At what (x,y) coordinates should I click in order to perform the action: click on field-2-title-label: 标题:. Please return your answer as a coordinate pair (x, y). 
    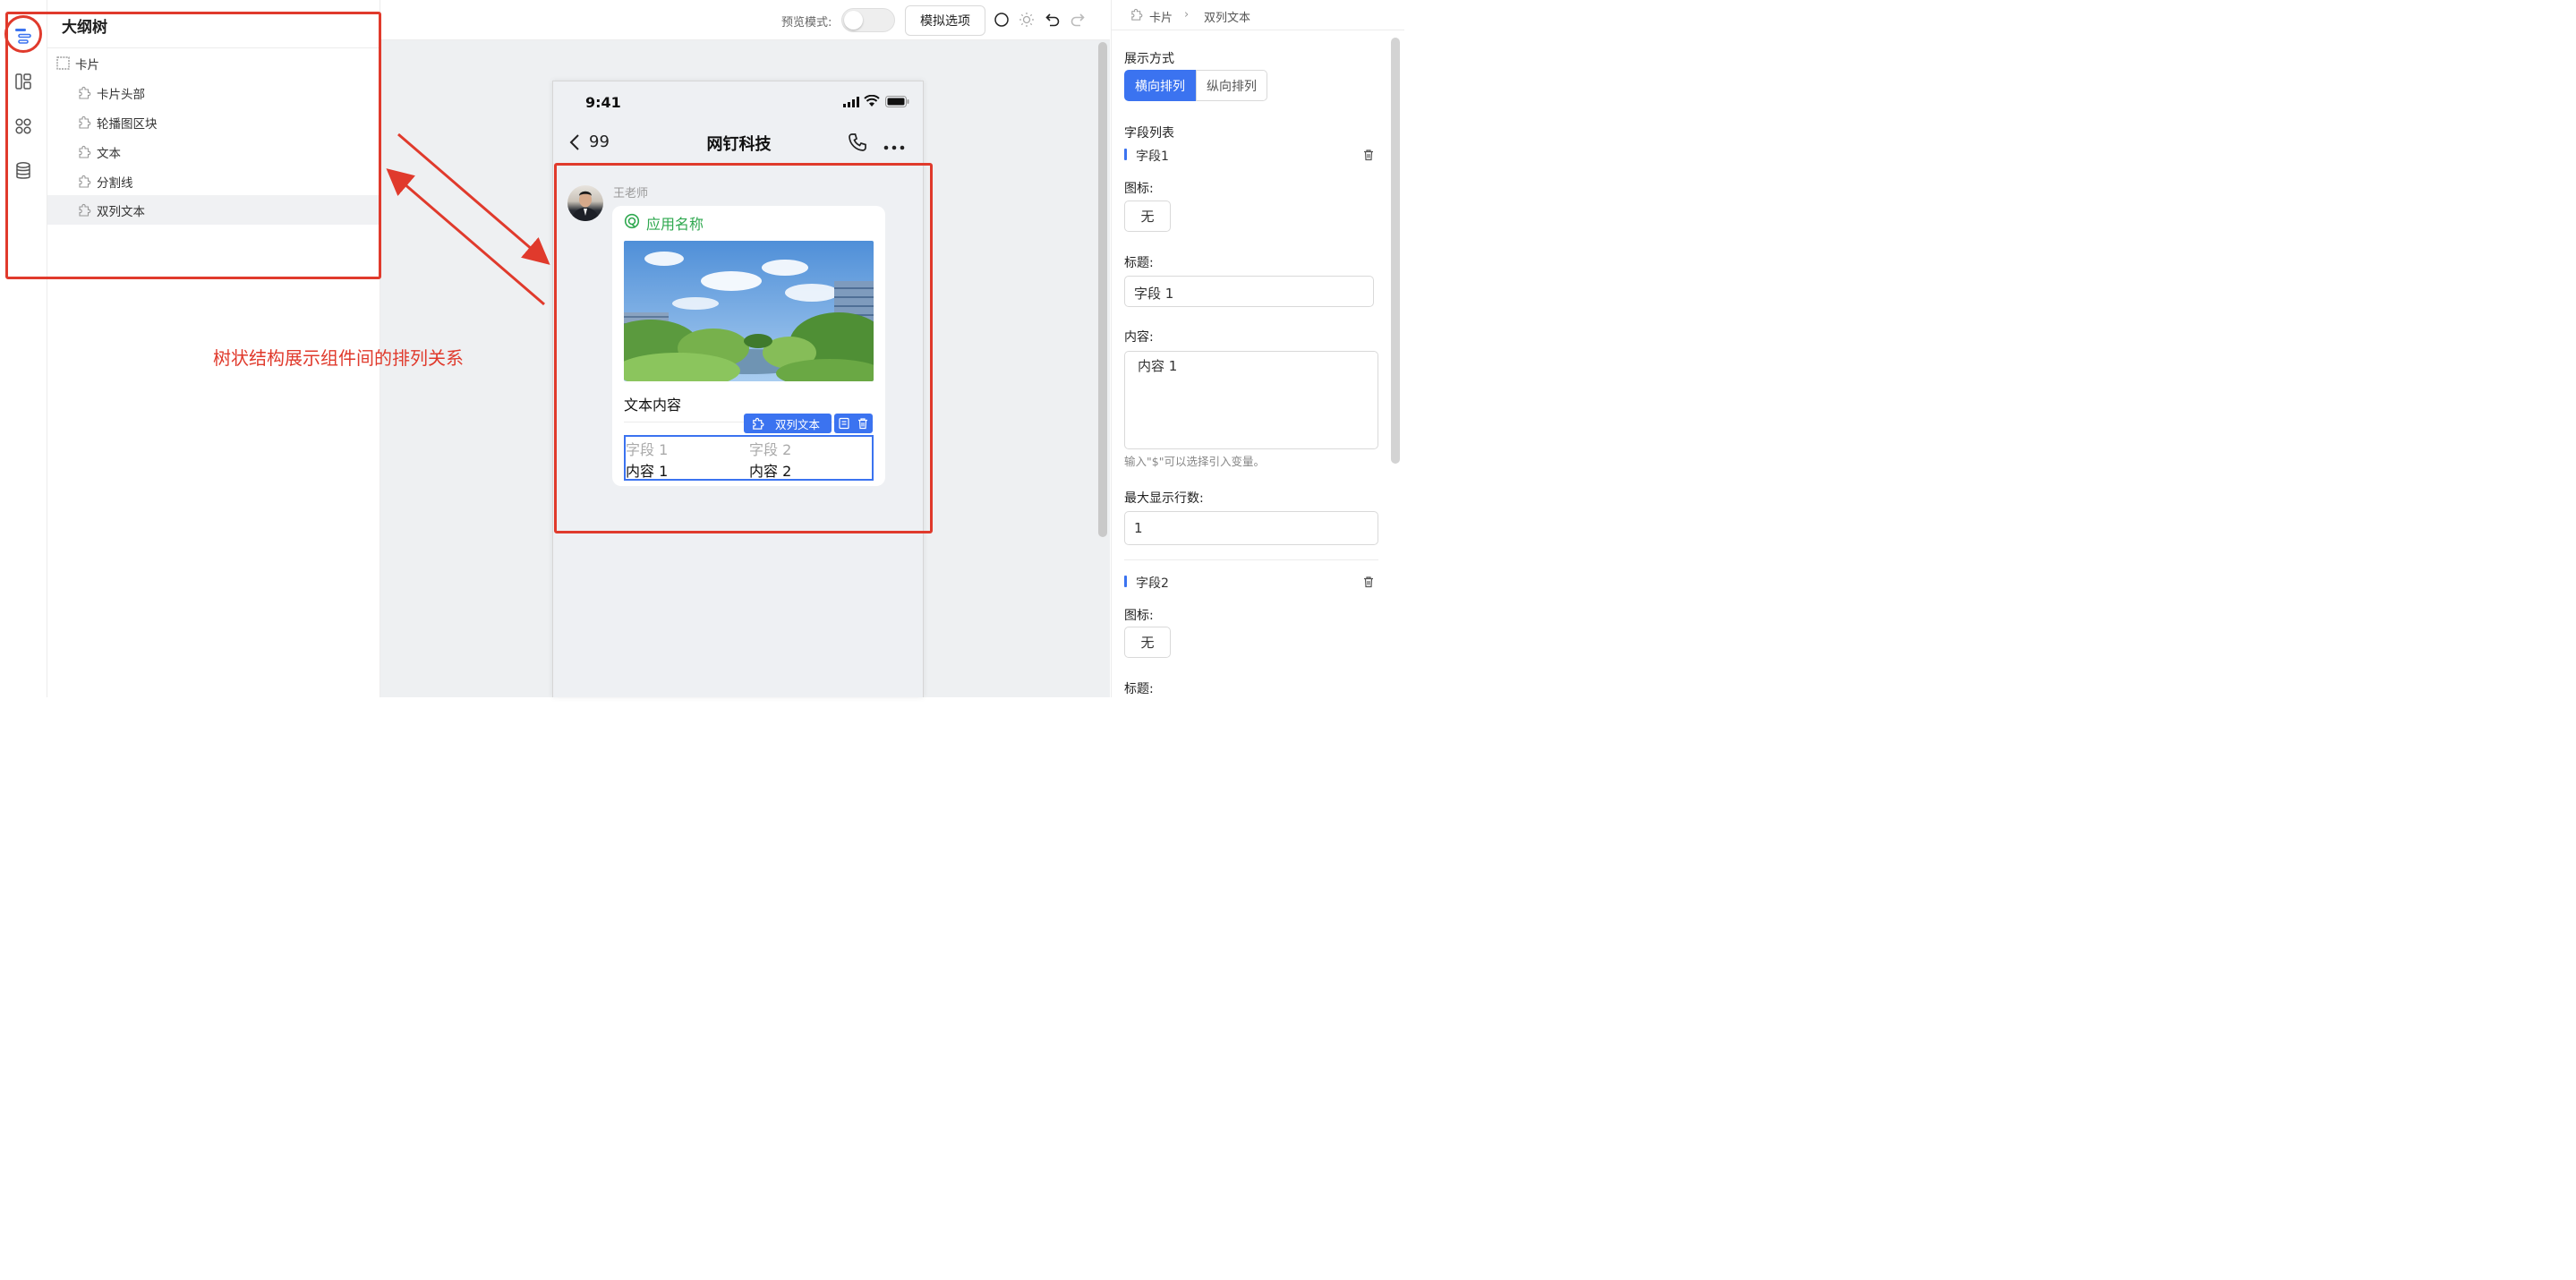
    Looking at the image, I should click on (1139, 689).